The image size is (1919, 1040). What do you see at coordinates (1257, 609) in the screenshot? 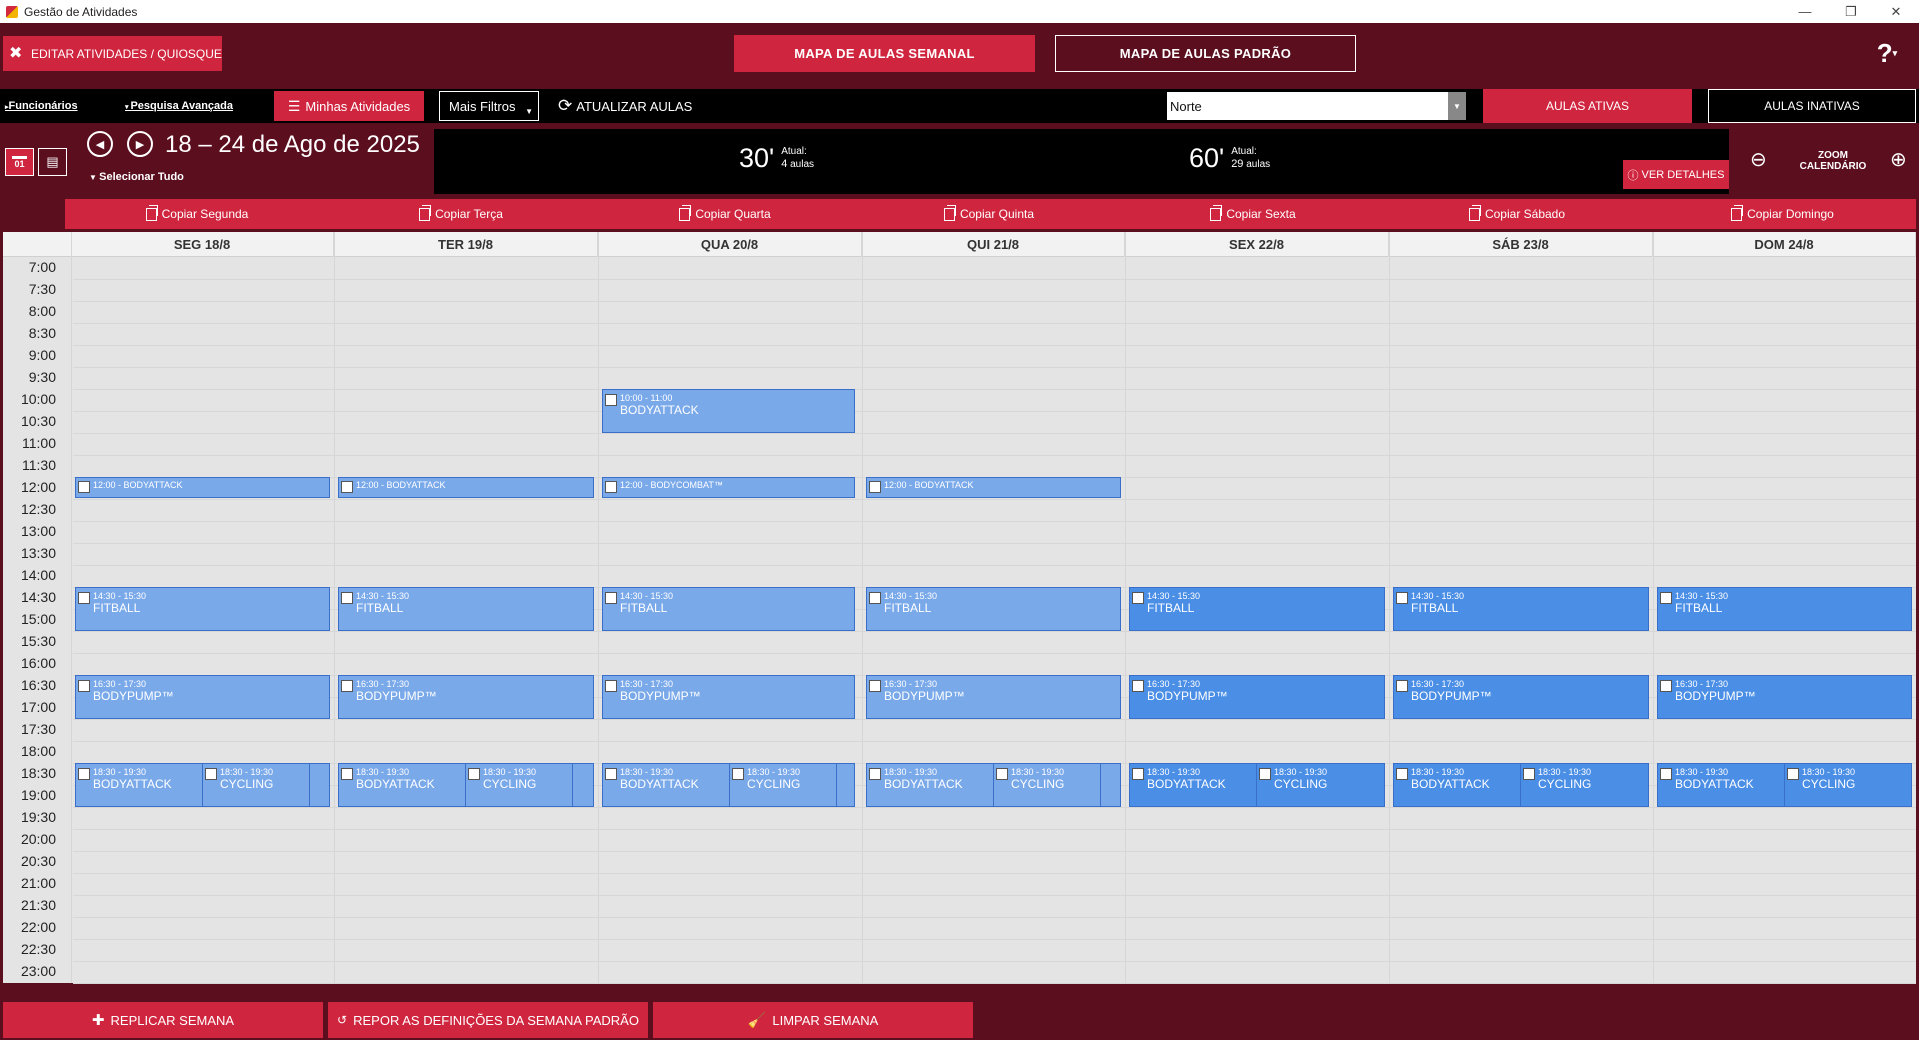
I see `event-fri-fitball: 14:30 - 15:30 FITBALL` at bounding box center [1257, 609].